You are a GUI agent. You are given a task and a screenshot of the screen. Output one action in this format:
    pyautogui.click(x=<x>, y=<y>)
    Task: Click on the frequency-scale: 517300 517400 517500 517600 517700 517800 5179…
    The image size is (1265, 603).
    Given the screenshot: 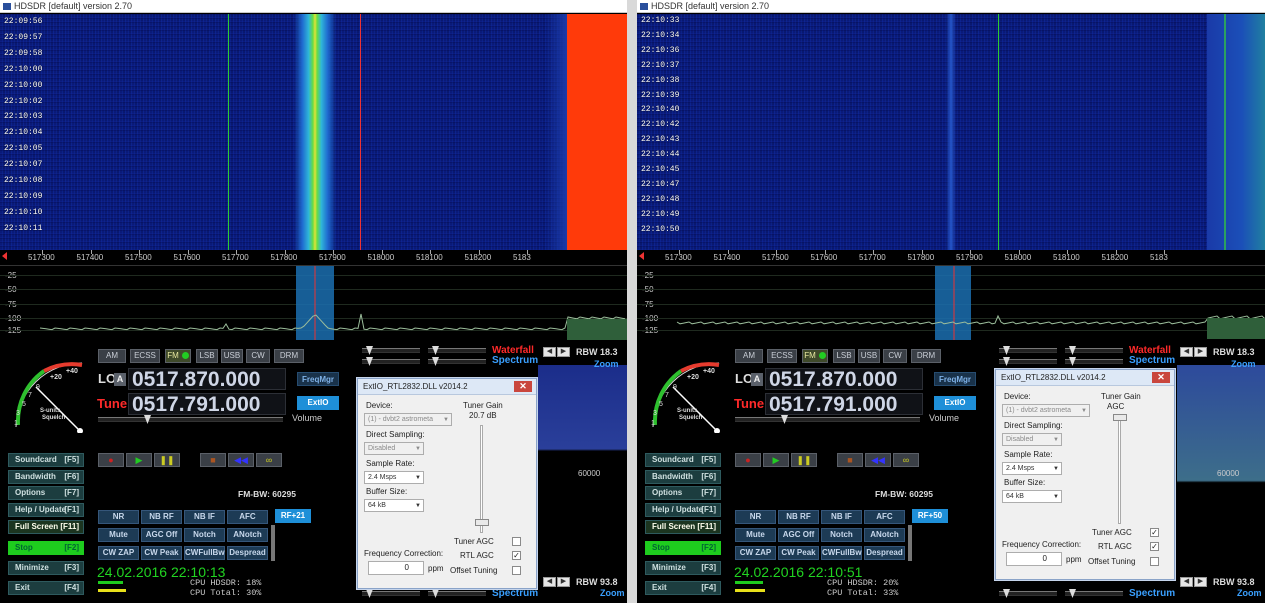 What is the action you would take?
    pyautogui.click(x=313, y=258)
    